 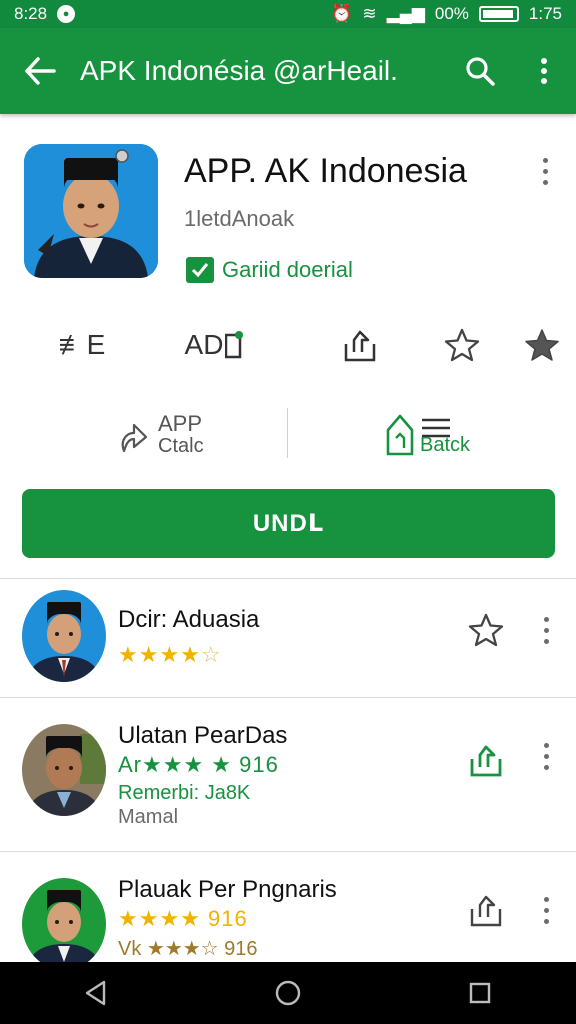 What do you see at coordinates (66, 14) in the screenshot?
I see `notification-icon: ●` at bounding box center [66, 14].